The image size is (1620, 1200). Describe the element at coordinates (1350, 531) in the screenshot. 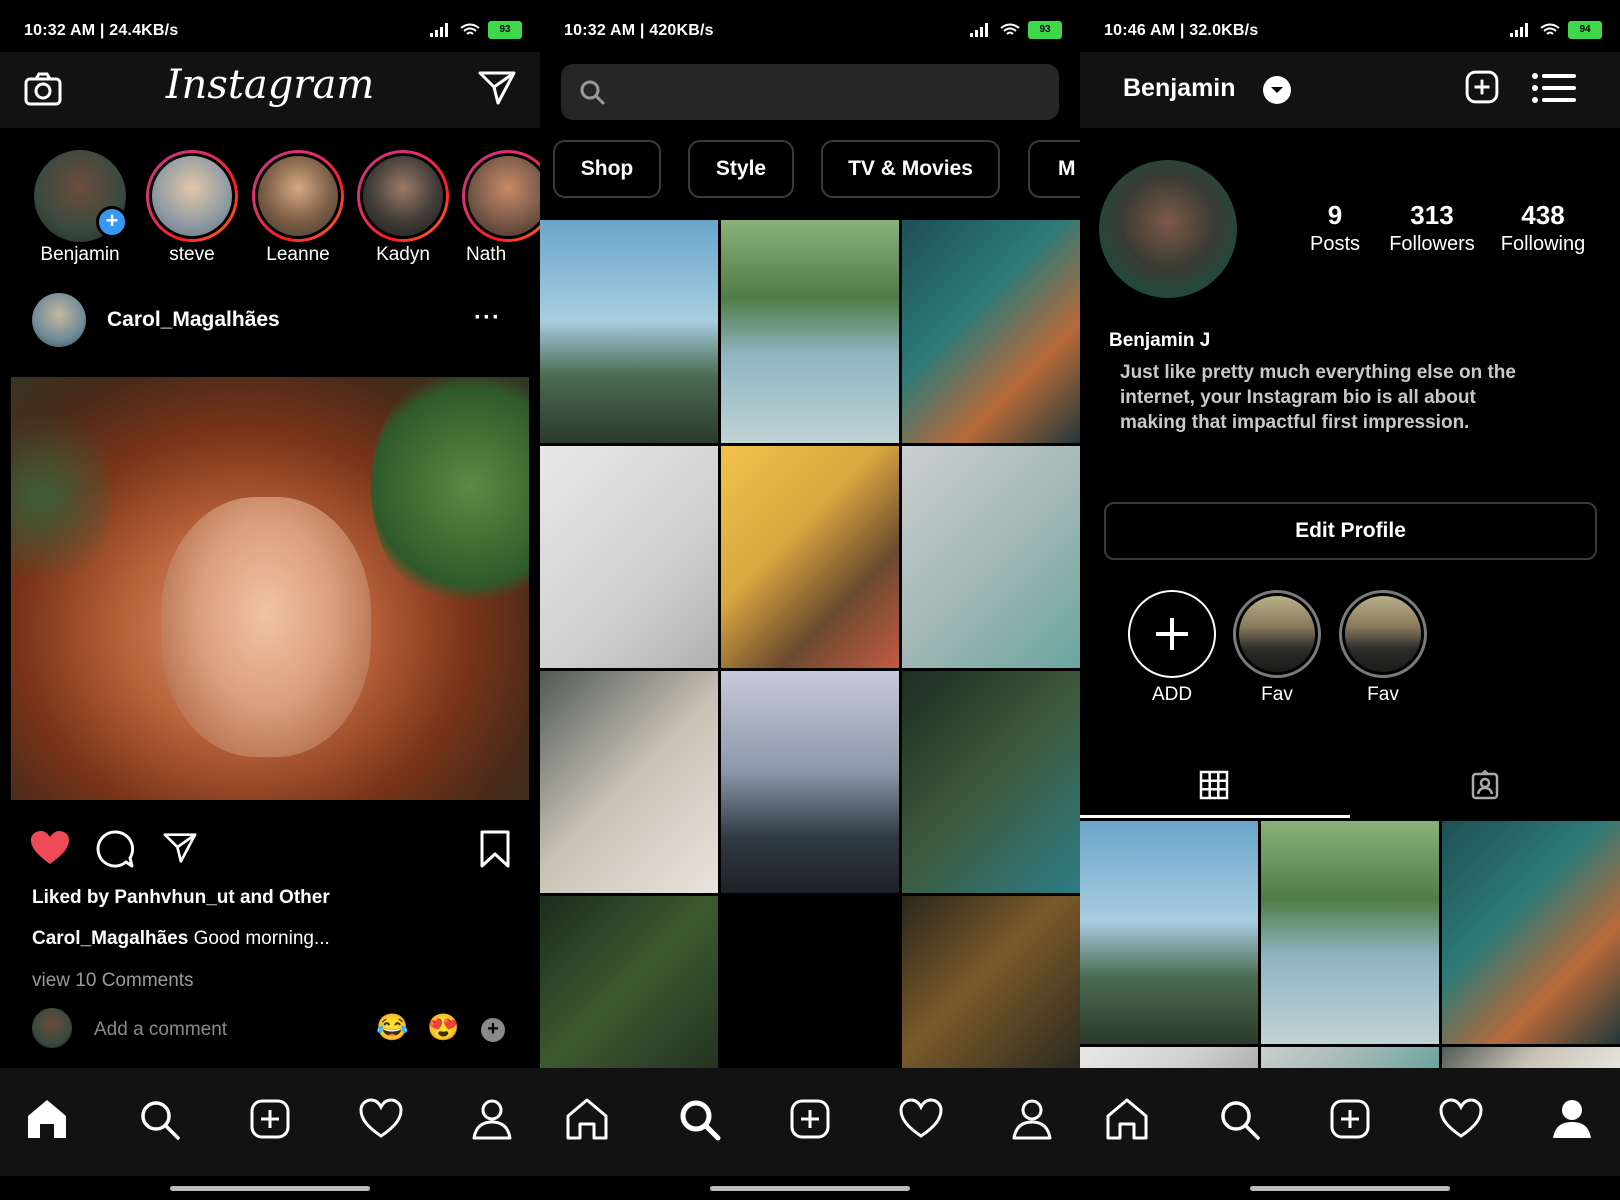

I see `edit-profile-button: Edit Profile` at that location.